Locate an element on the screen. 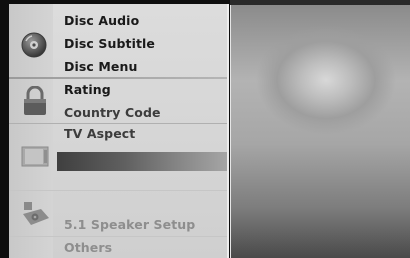 The width and height of the screenshot is (410, 258). menu-item-disc-subtitle: Disc Subtitle is located at coordinates (109, 43).